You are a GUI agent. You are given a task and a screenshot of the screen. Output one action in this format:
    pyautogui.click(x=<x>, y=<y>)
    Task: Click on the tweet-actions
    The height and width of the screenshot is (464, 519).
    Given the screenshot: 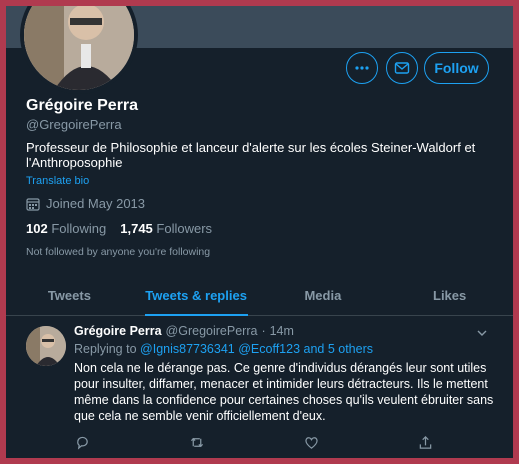 What is the action you would take?
    pyautogui.click(x=254, y=442)
    